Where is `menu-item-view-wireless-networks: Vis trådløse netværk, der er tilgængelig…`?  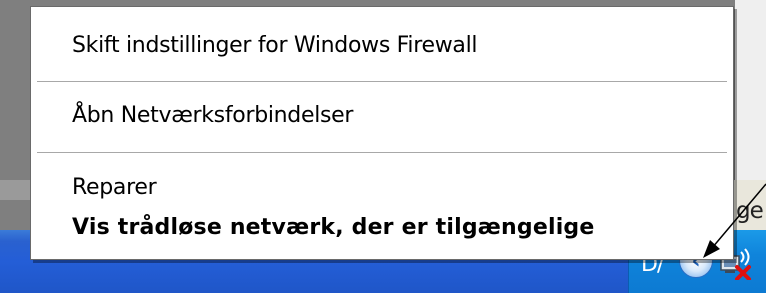
menu-item-view-wireless-networks: Vis trådløse netværk, der er tilgængelig… is located at coordinates (333, 227).